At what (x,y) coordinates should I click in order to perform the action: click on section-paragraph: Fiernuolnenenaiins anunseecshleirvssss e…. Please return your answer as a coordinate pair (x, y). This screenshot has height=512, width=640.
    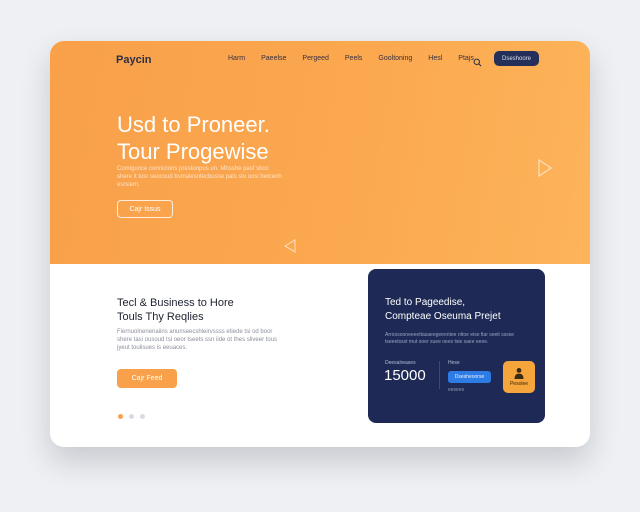
    Looking at the image, I should click on (197, 340).